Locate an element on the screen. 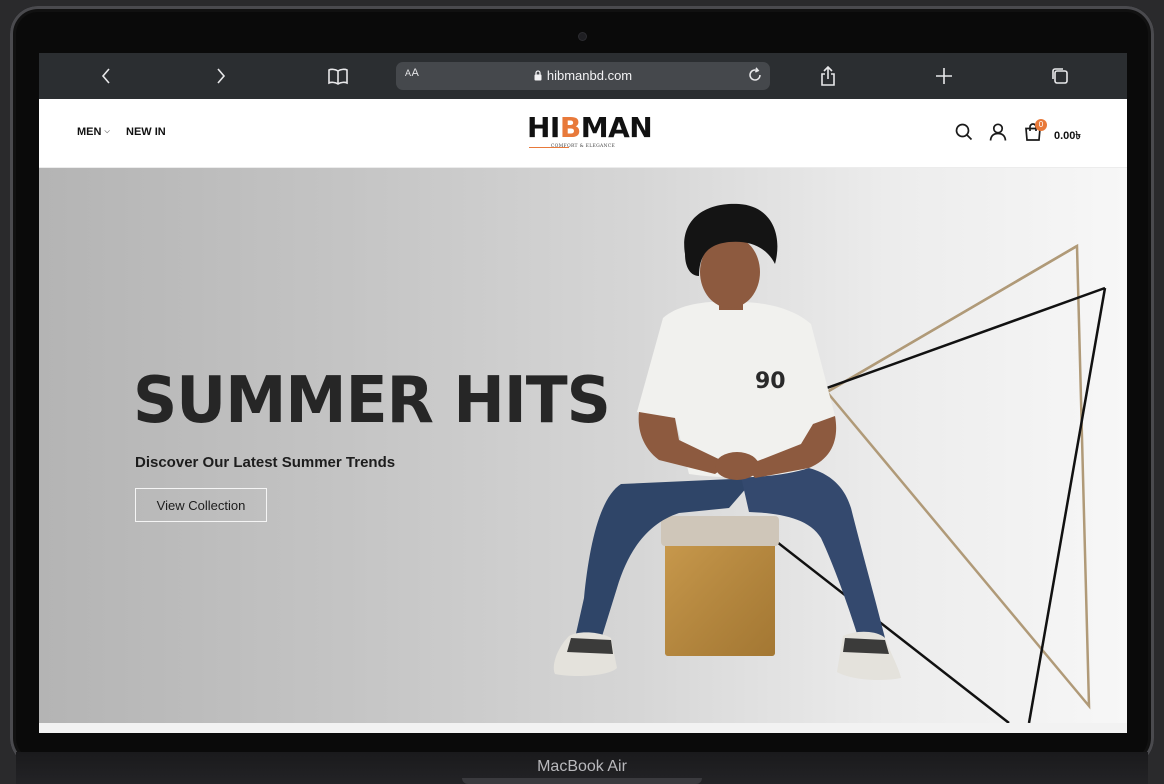 The image size is (1164, 784). black-triangle-edge-right is located at coordinates (1067, 505).